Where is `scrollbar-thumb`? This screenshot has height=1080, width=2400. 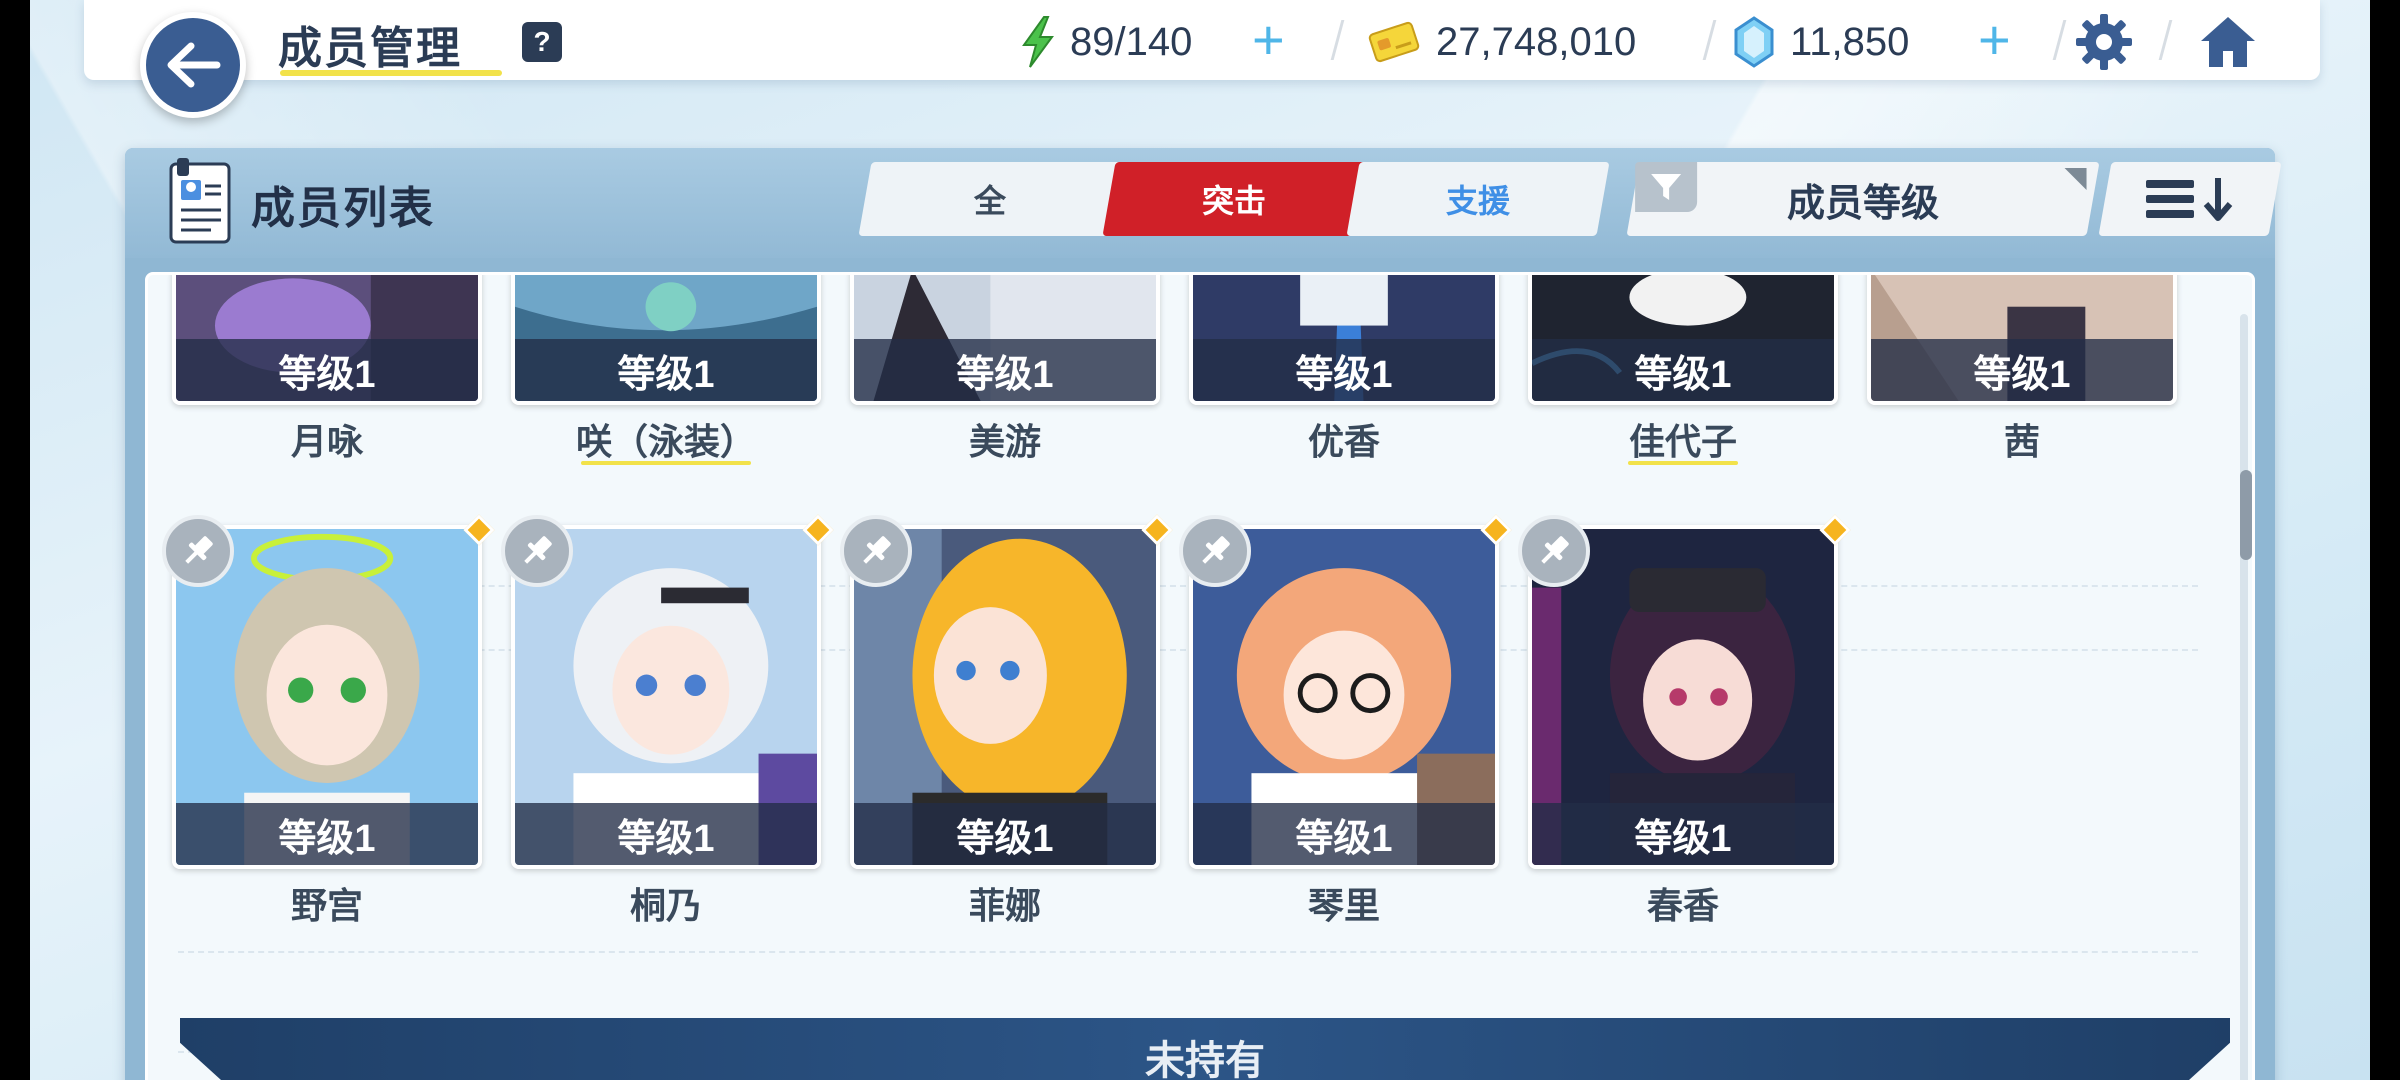
scrollbar-thumb is located at coordinates (2246, 515).